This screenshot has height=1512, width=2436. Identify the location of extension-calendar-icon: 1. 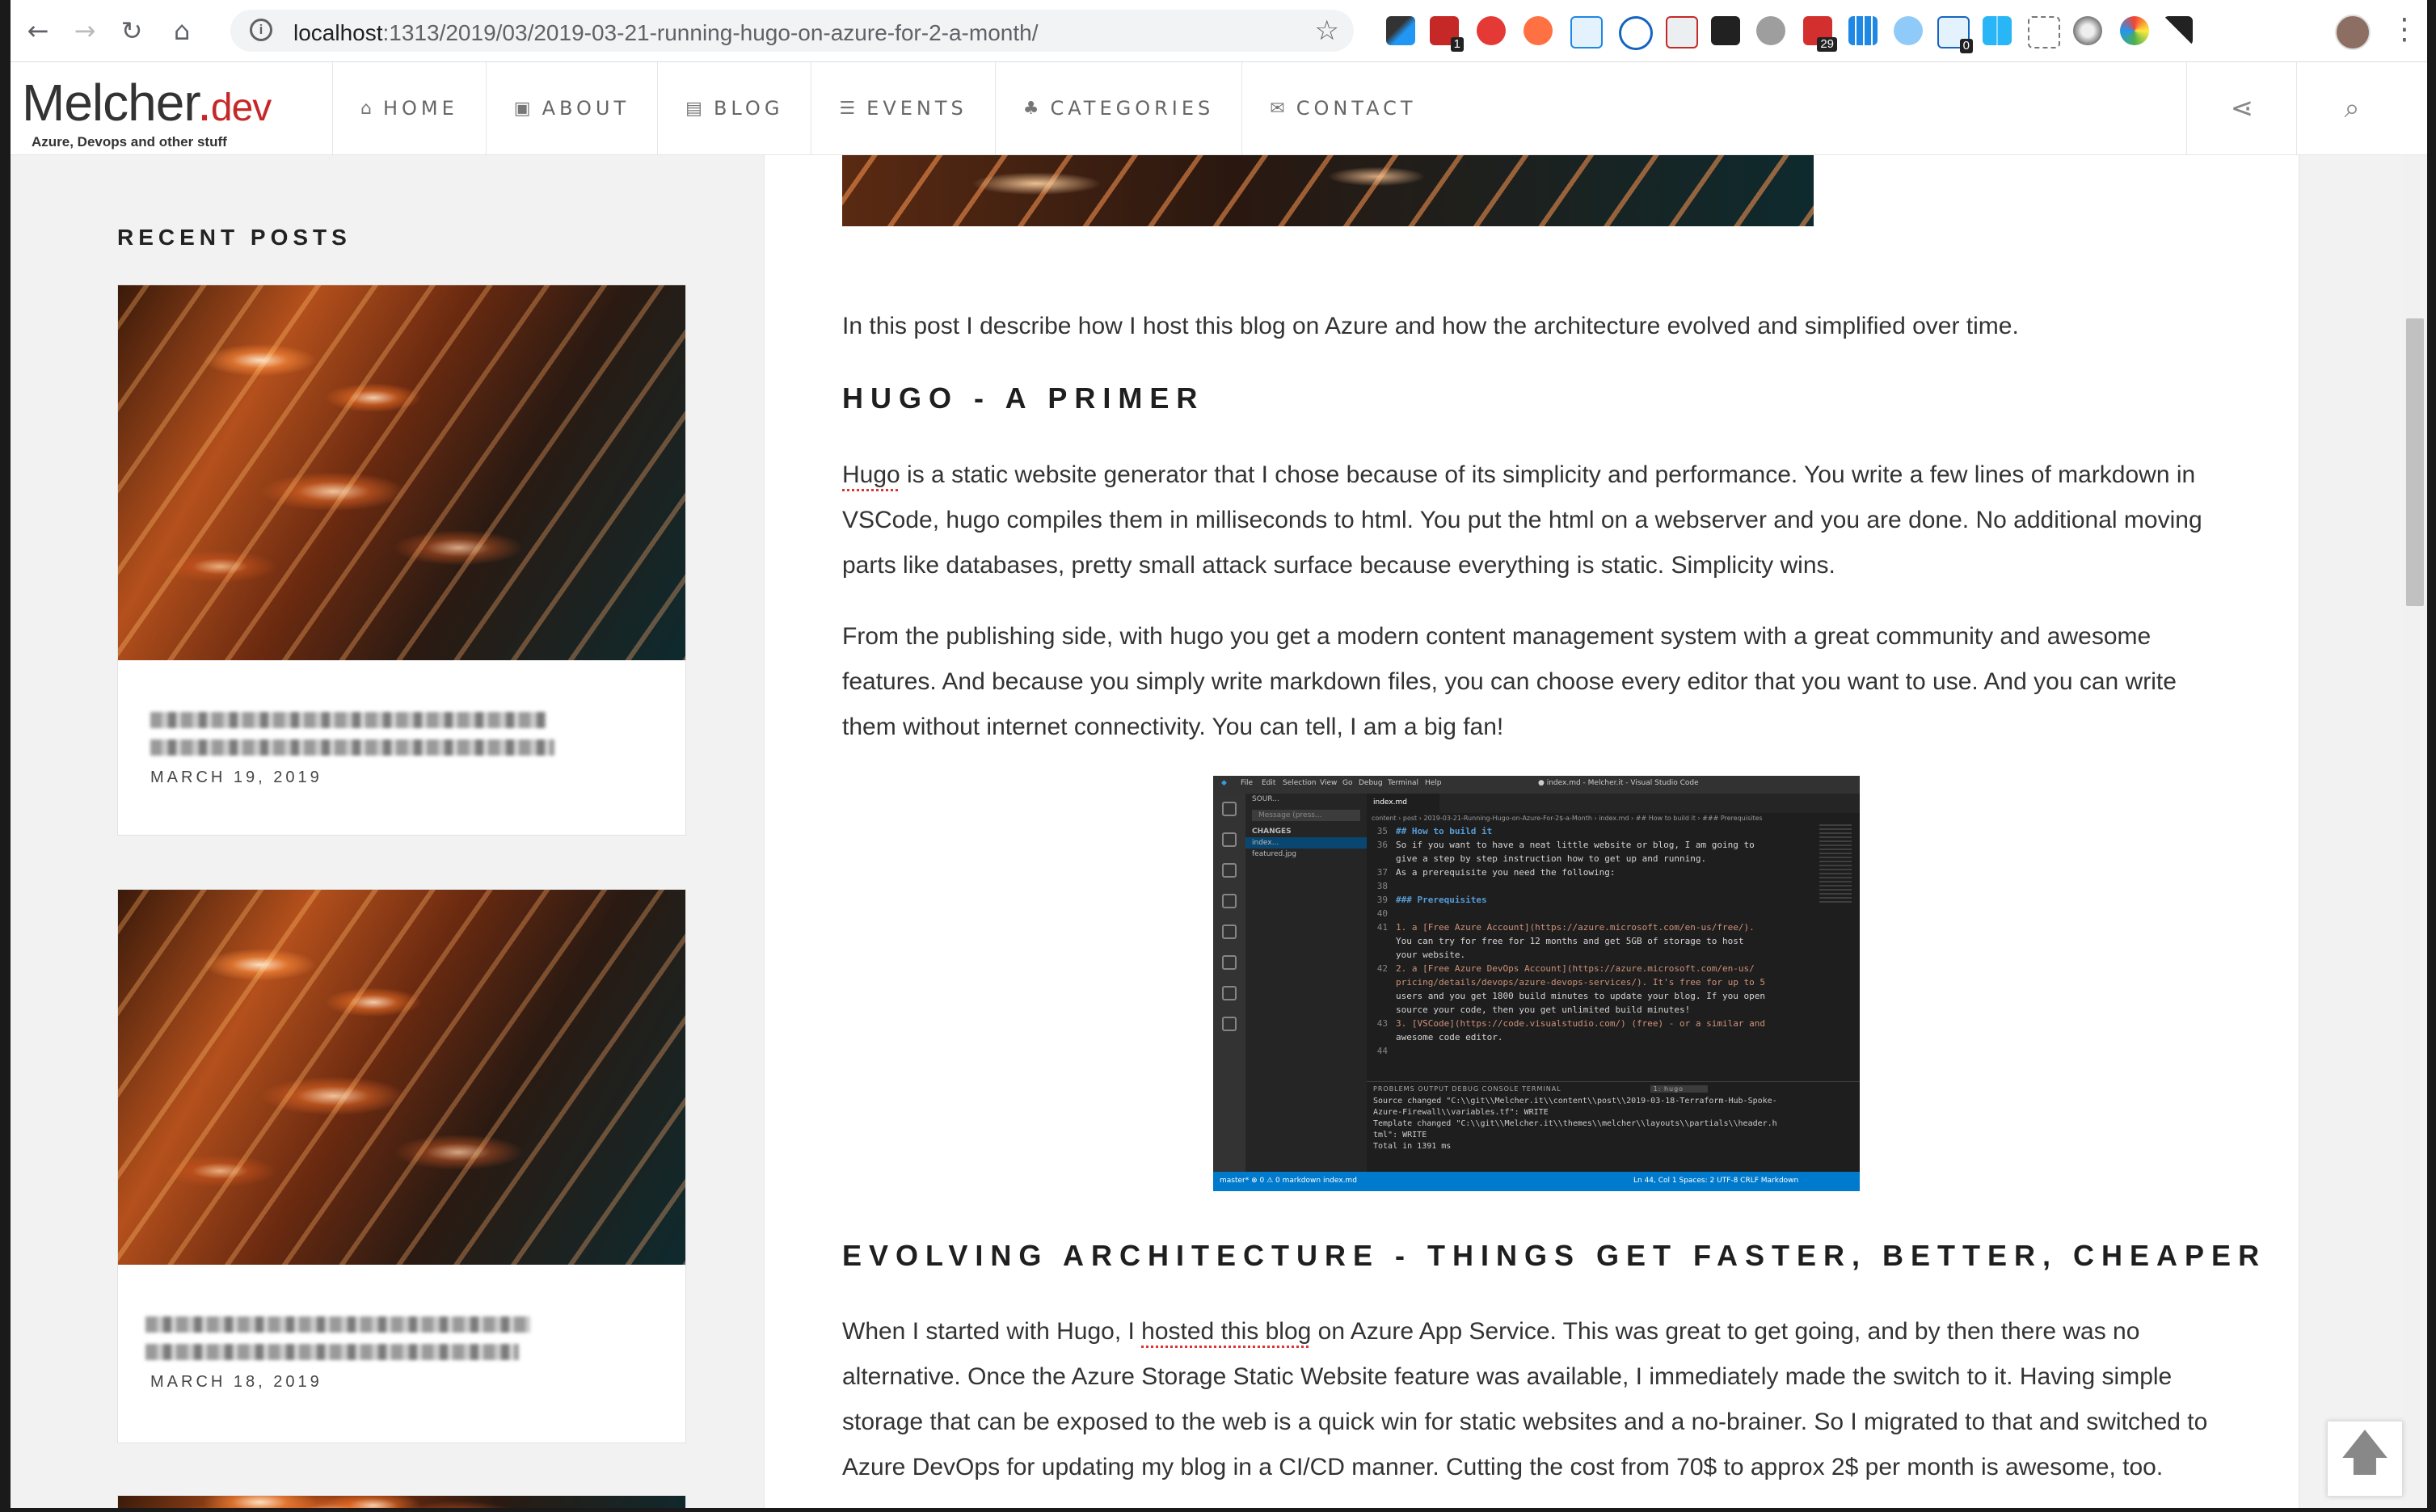
(1447, 34).